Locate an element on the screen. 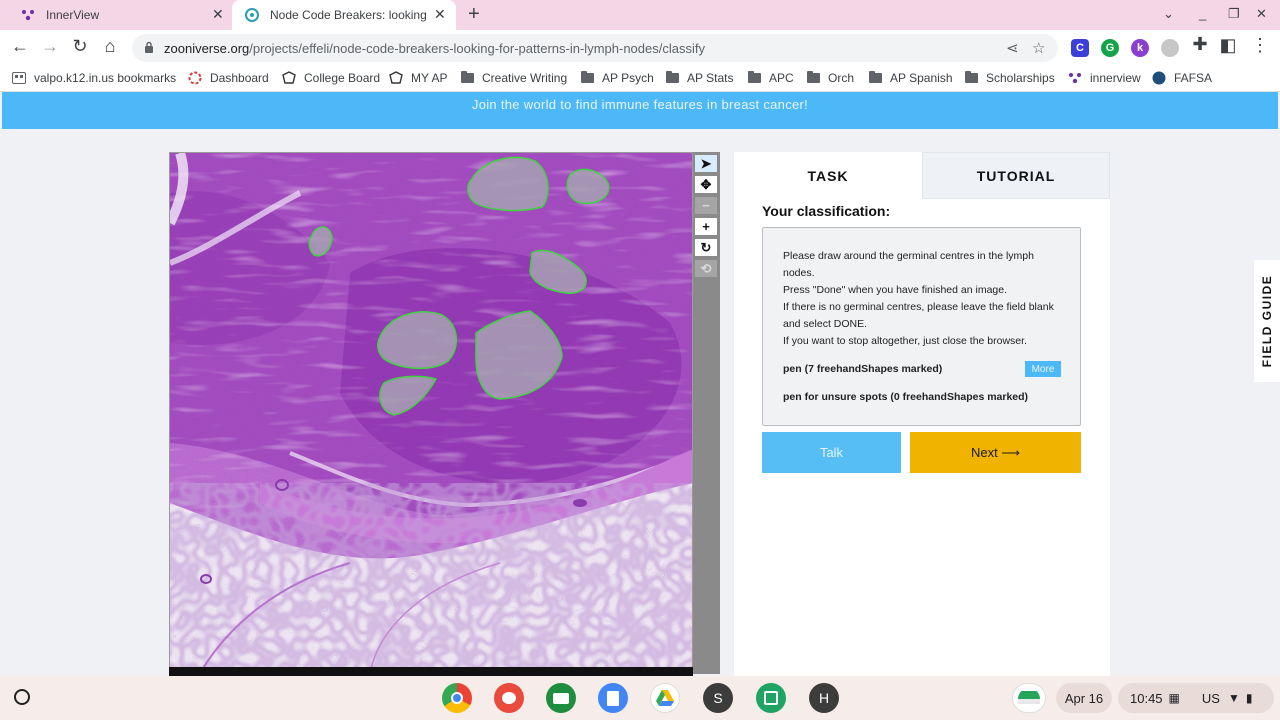  bookmark-item: College Board is located at coordinates (331, 78).